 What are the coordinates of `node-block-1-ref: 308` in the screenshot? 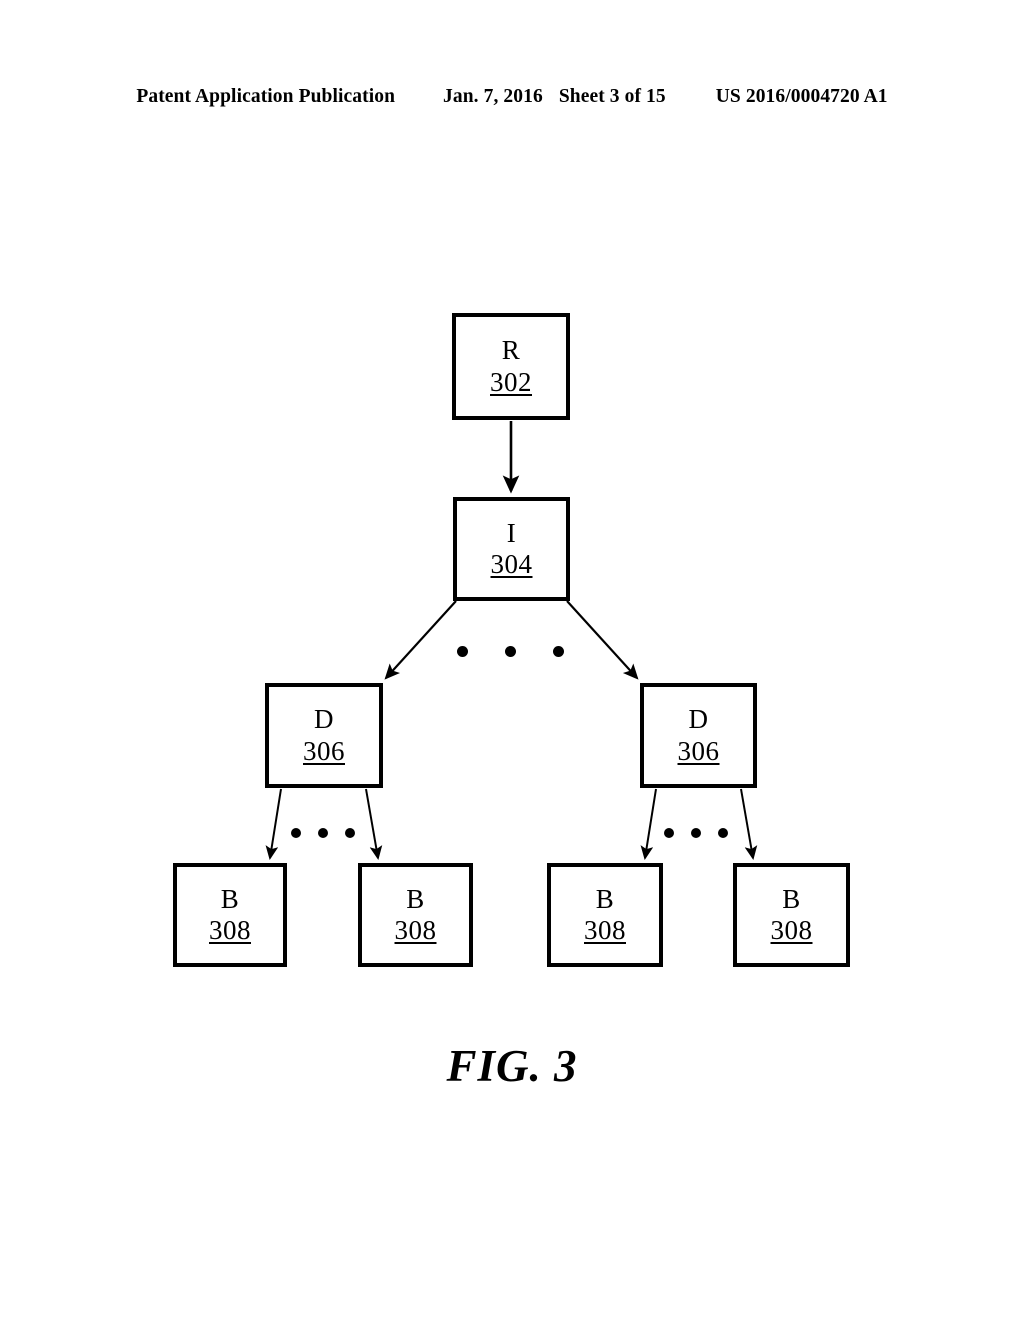 It's located at (230, 930).